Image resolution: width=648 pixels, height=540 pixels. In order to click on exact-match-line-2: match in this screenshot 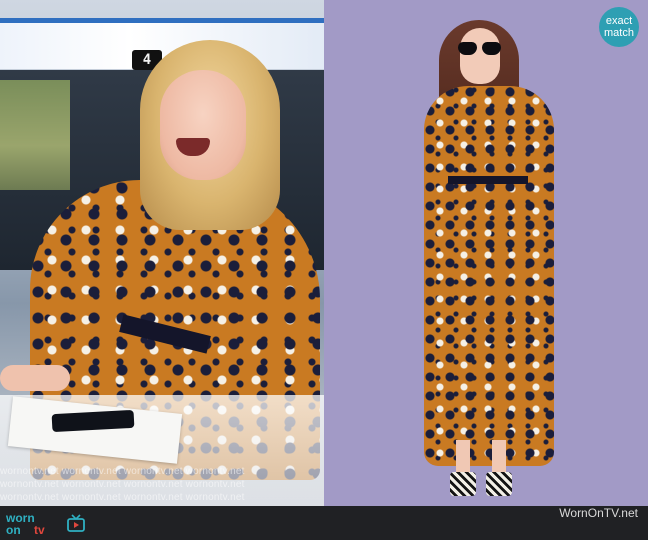, I will do `click(619, 33)`.